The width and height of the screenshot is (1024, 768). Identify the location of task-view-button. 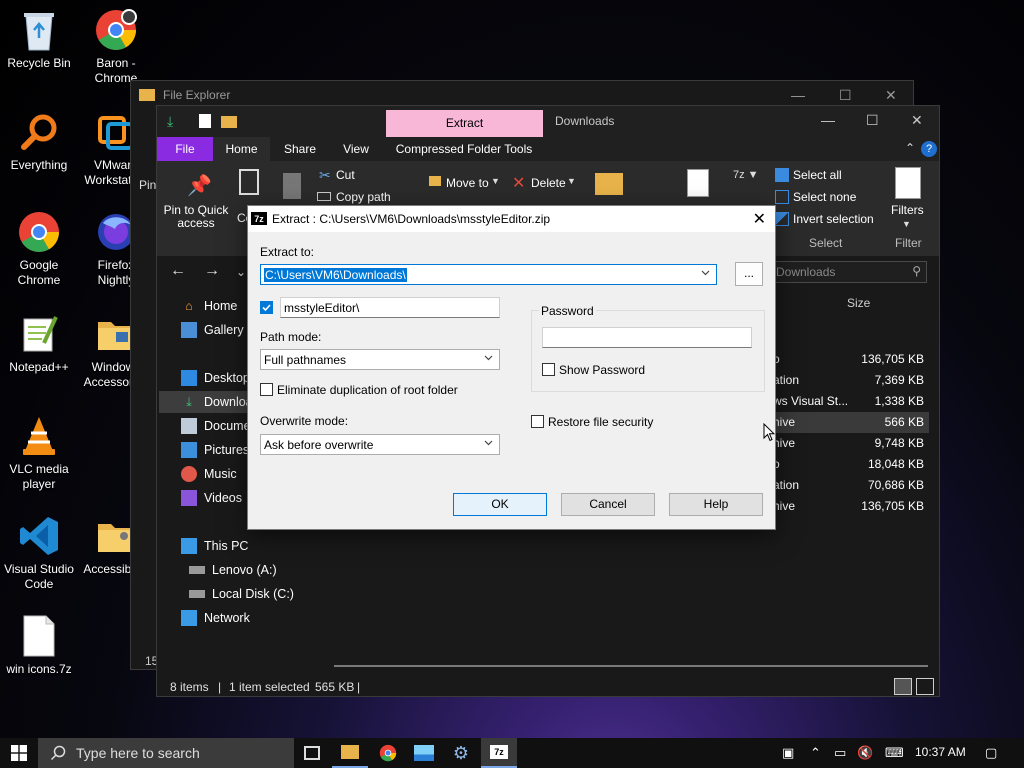
(312, 753).